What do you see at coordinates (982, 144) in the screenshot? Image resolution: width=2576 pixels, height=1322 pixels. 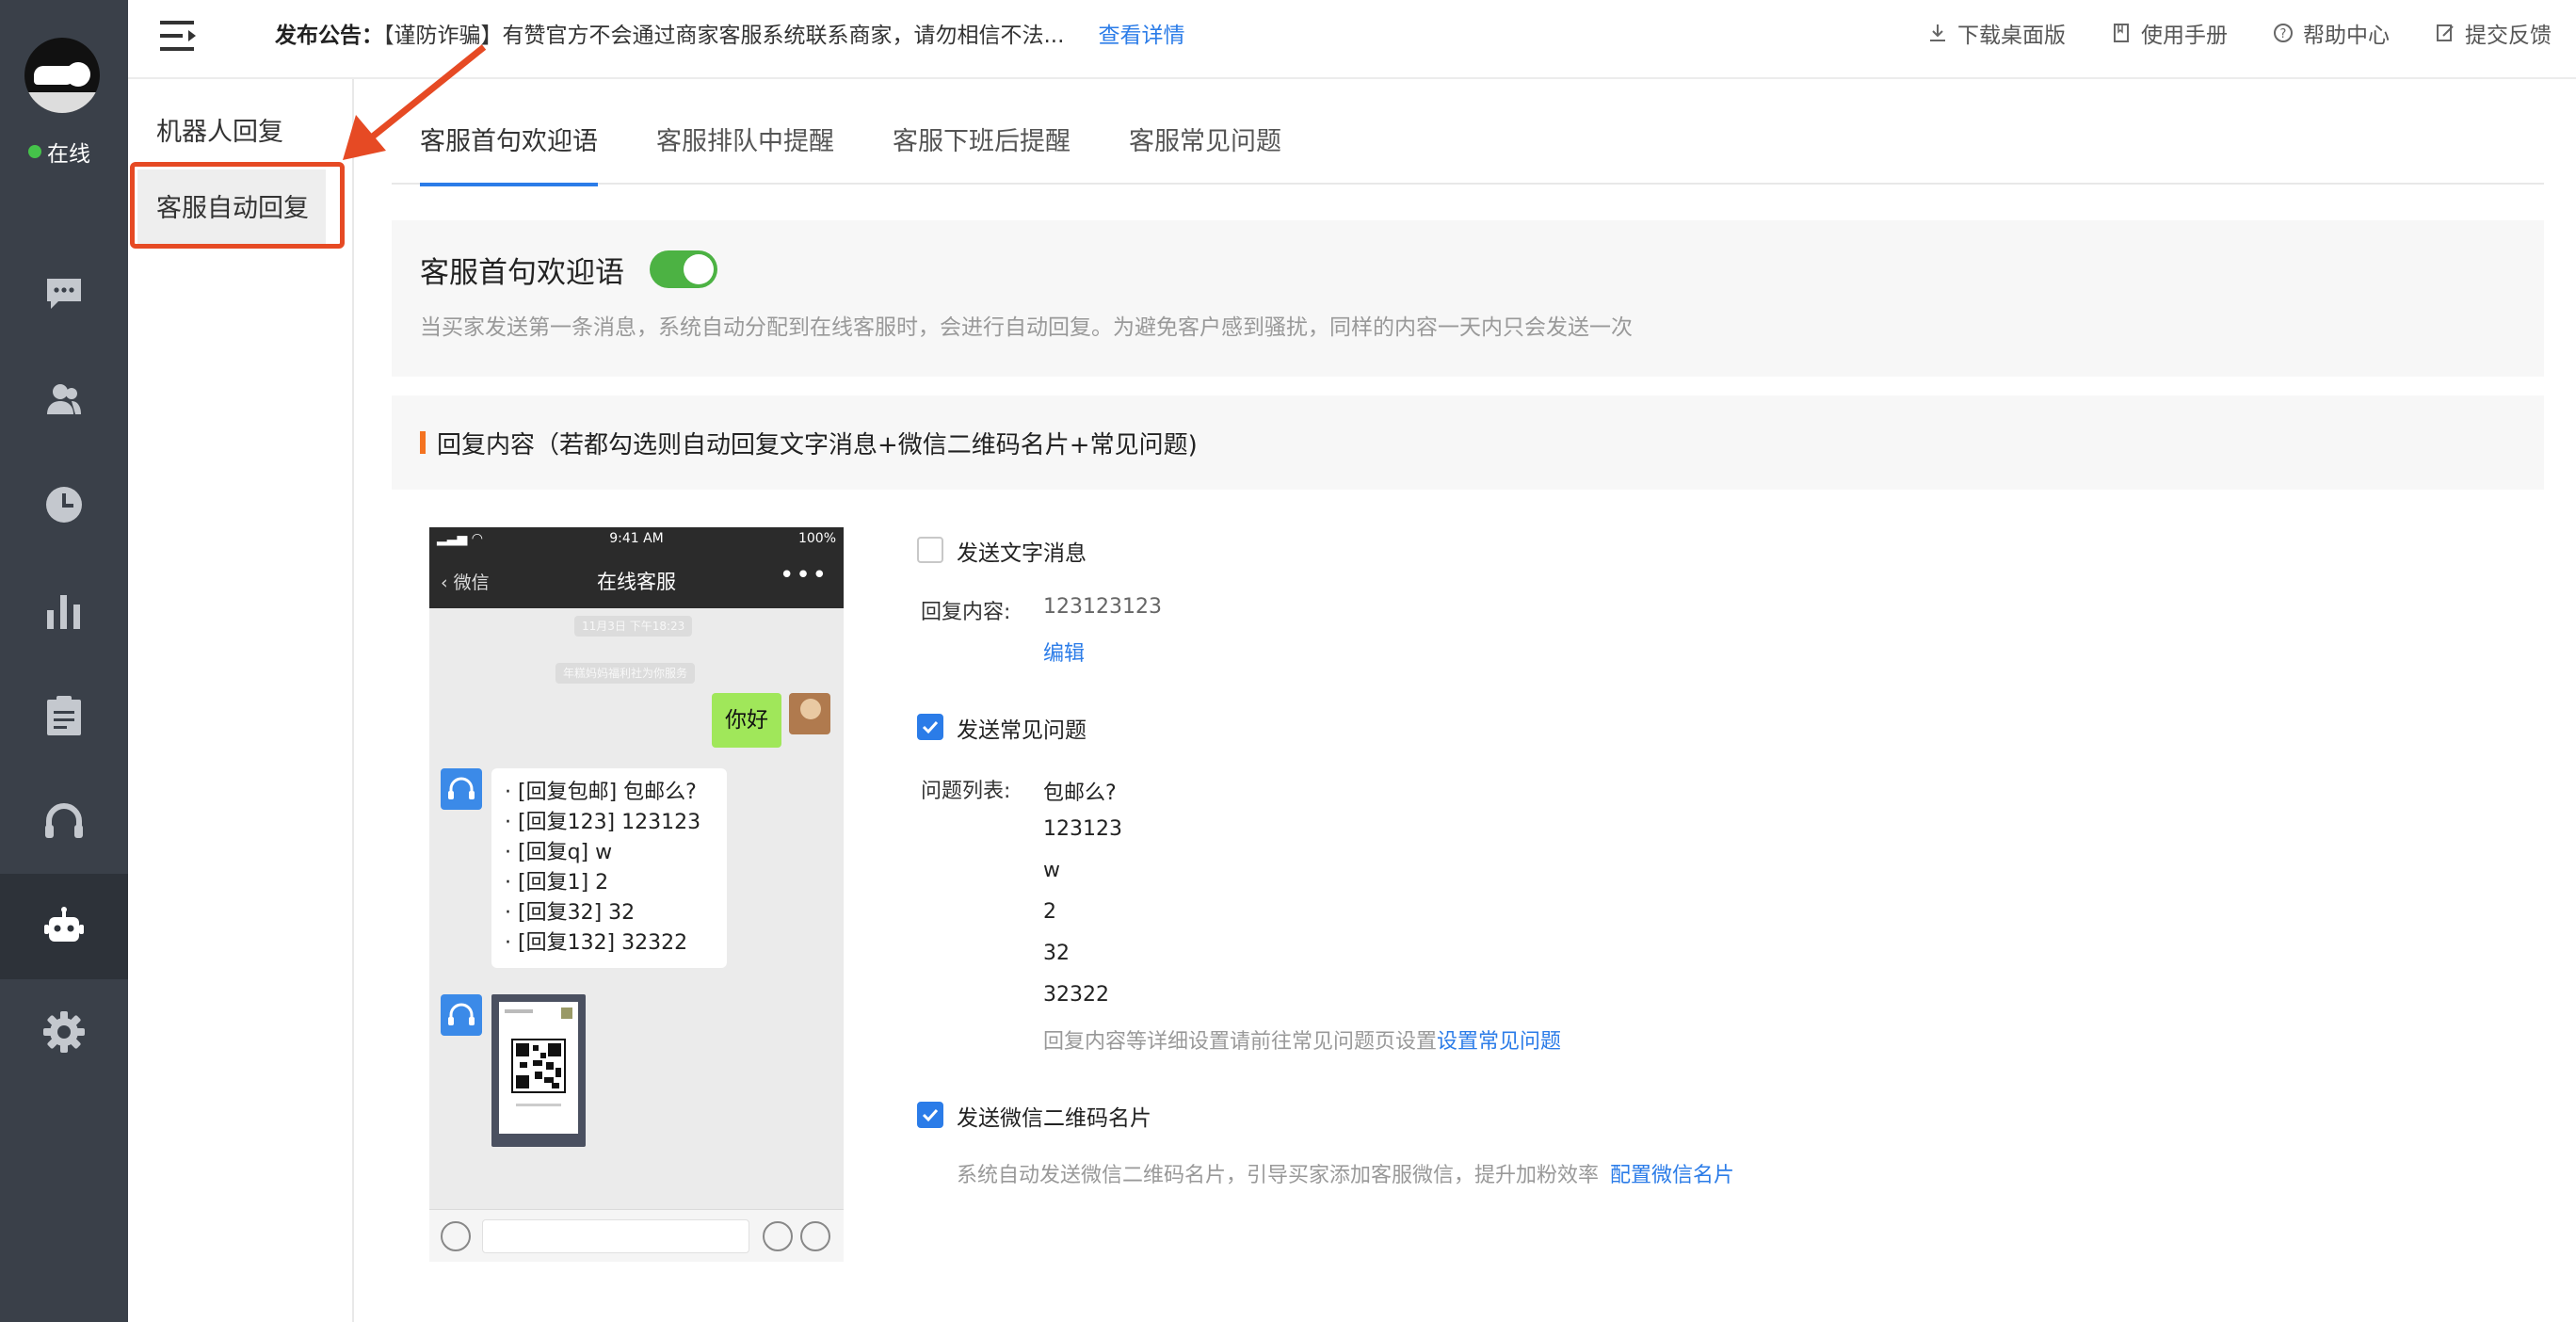 I see `tab-offwork: 客服下班后提醒` at bounding box center [982, 144].